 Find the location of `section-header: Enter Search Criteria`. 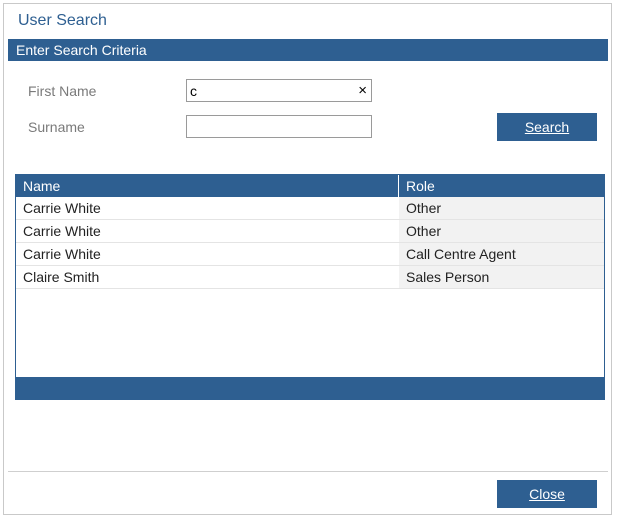

section-header: Enter Search Criteria is located at coordinates (308, 50).